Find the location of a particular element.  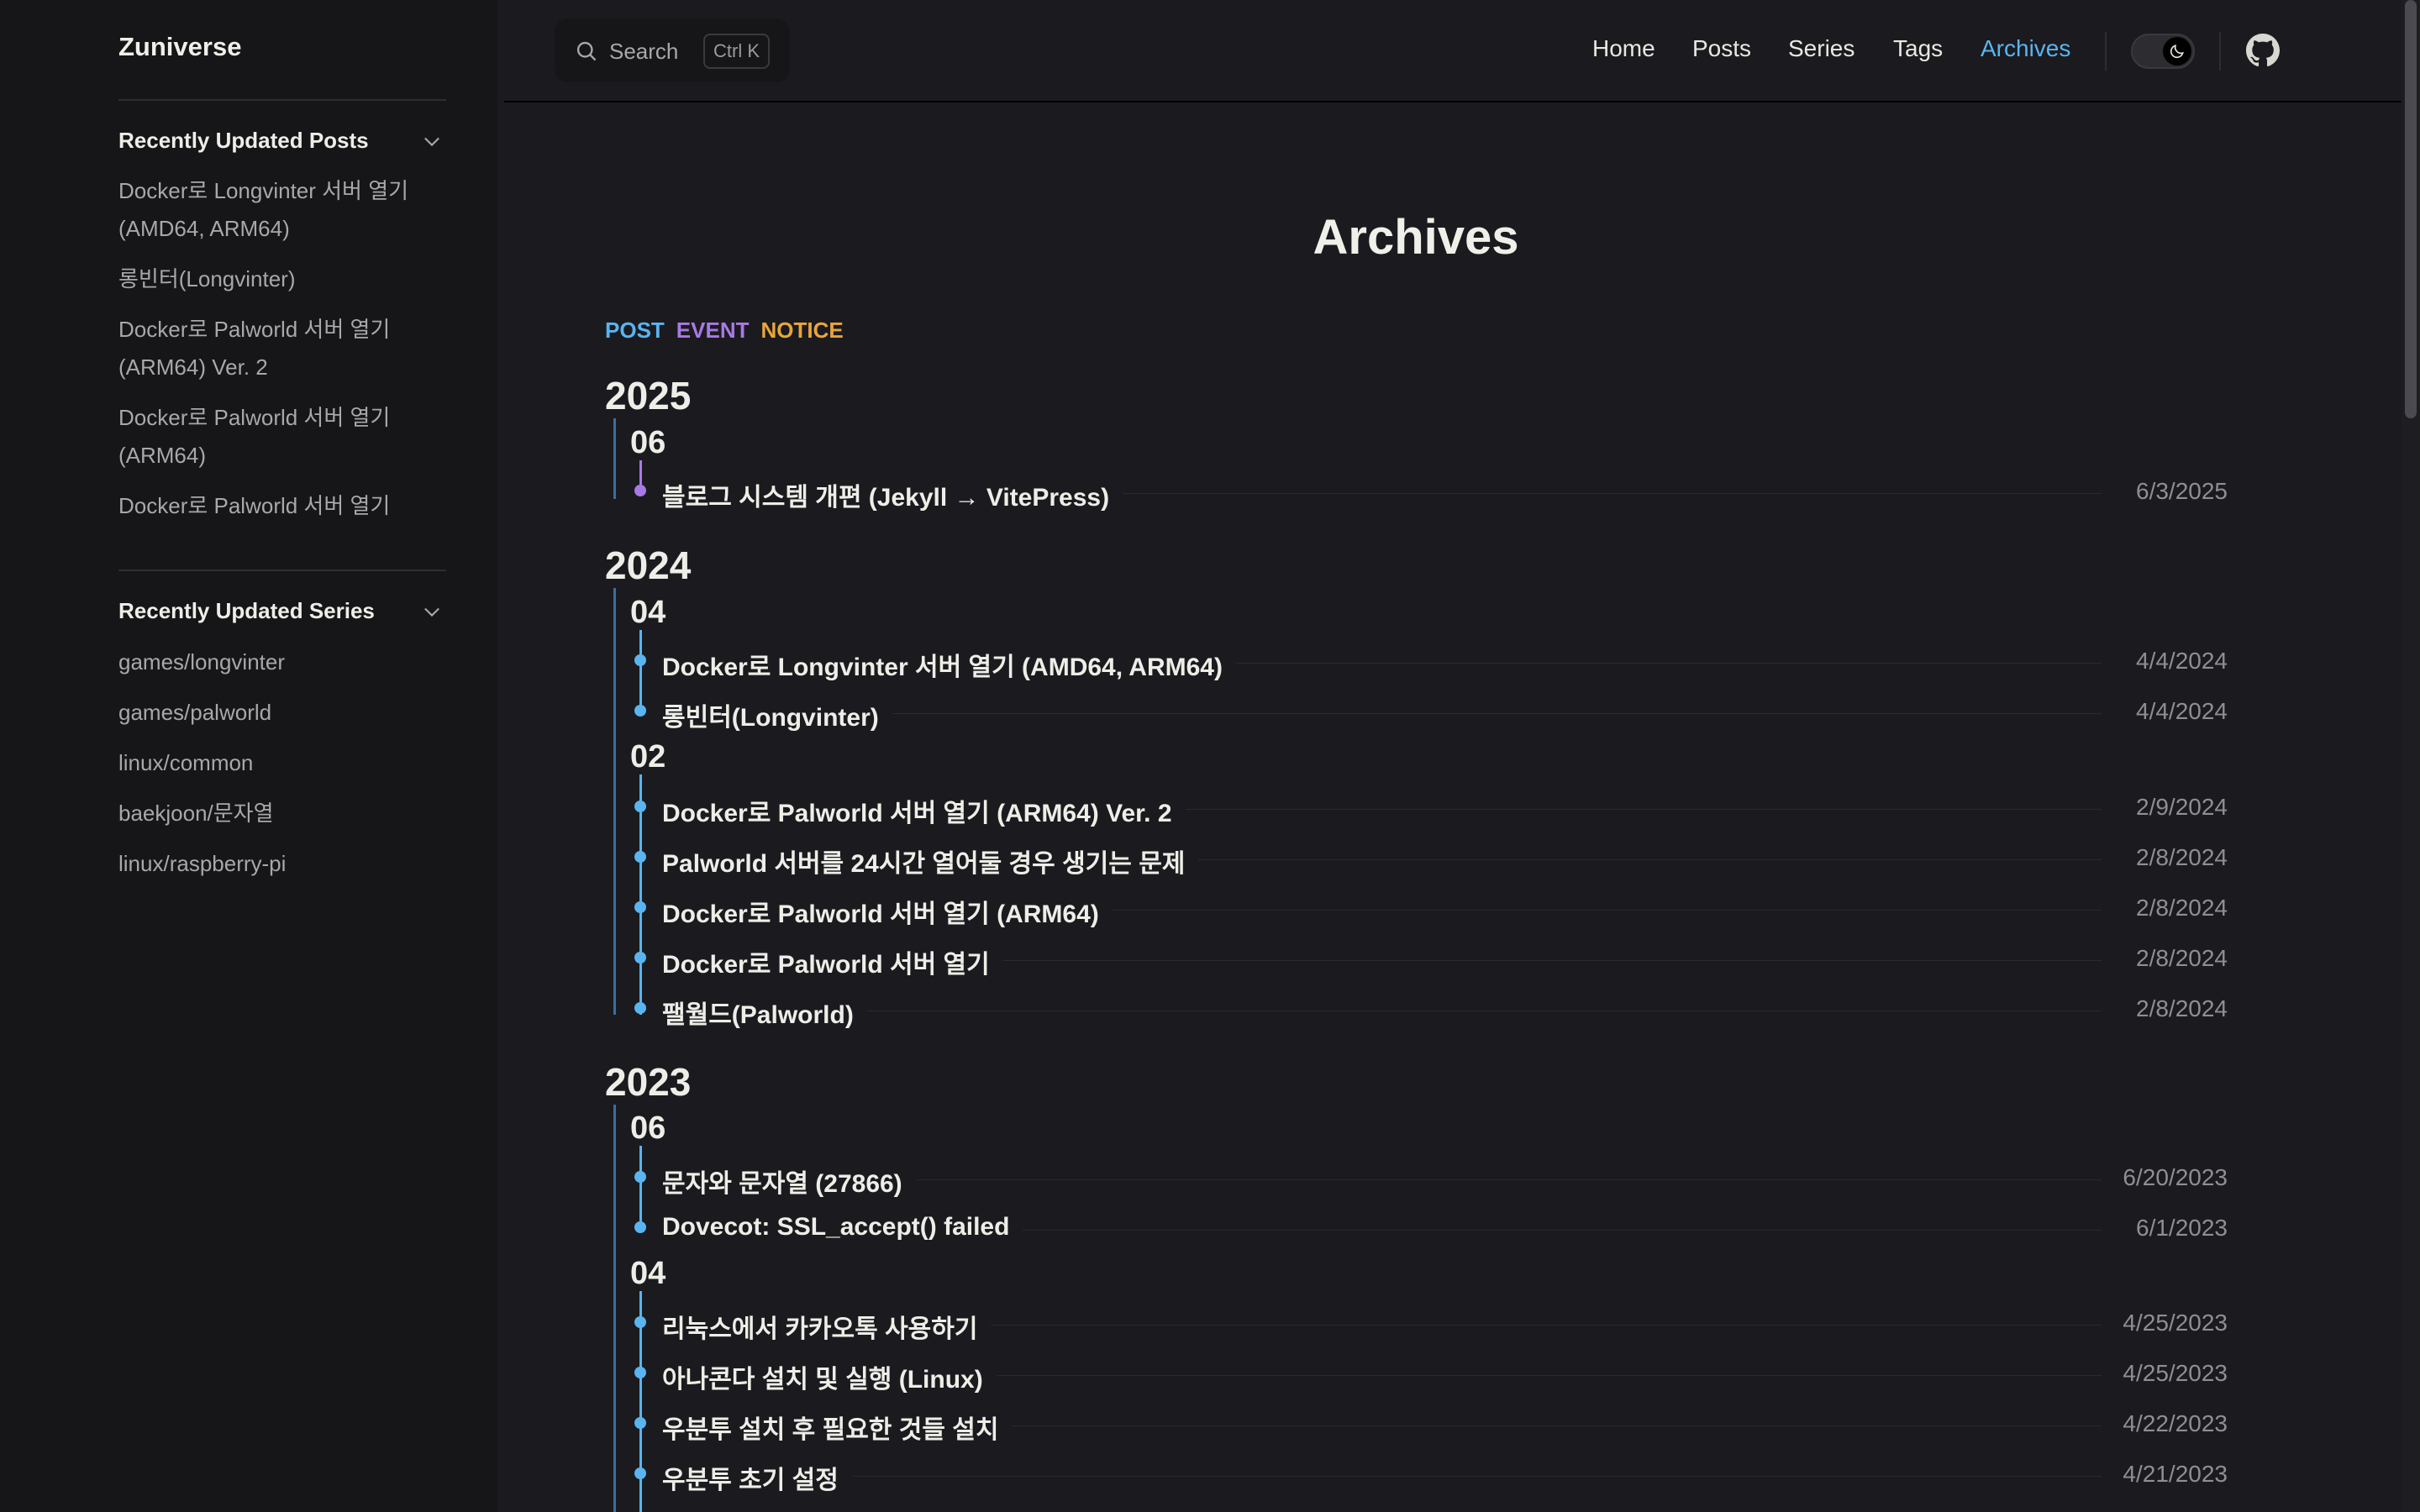

post-title: 문자와 문자열 (27866) is located at coordinates (789, 1181).